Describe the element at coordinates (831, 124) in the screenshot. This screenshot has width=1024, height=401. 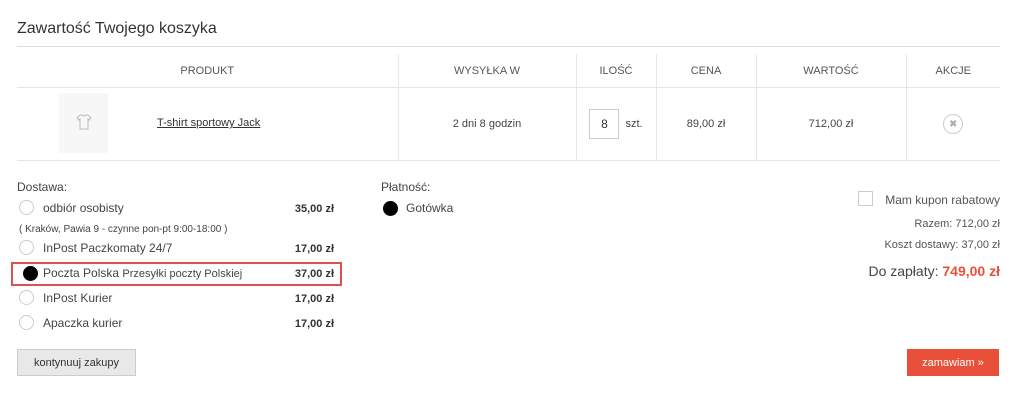
I see `line-value: 712,00 zł` at that location.